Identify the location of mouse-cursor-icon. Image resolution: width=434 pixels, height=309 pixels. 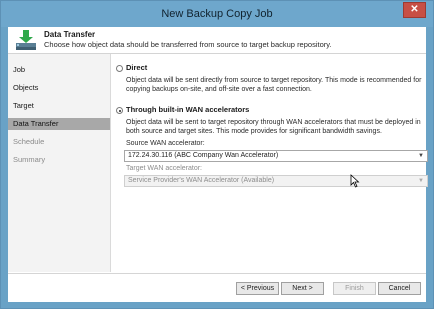
(355, 181).